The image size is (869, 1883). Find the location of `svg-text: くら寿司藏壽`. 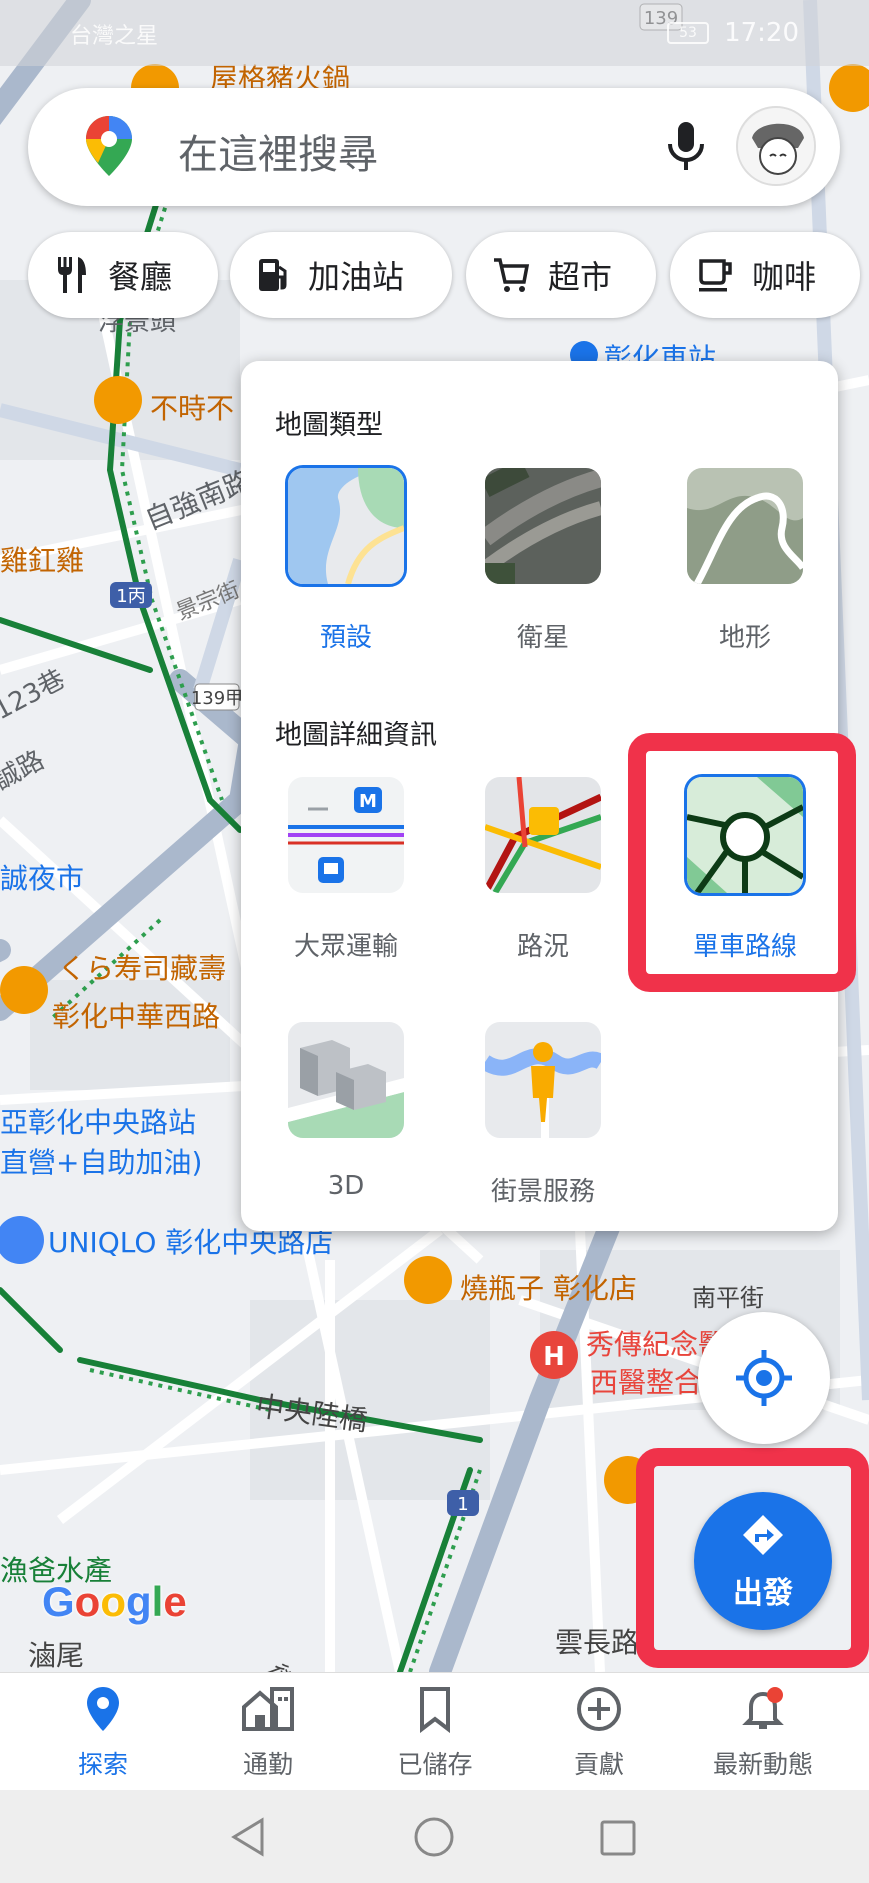

svg-text: くら寿司藏壽 is located at coordinates (142, 968).